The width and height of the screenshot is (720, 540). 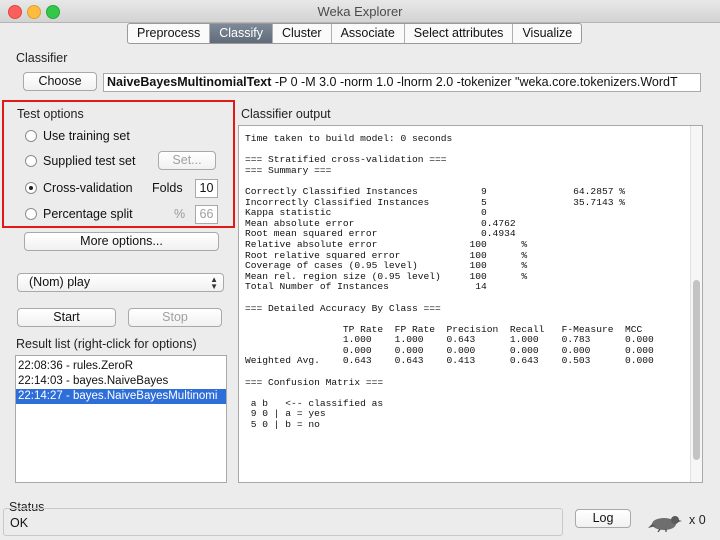 What do you see at coordinates (31, 214) in the screenshot?
I see `percentage-split-radio` at bounding box center [31, 214].